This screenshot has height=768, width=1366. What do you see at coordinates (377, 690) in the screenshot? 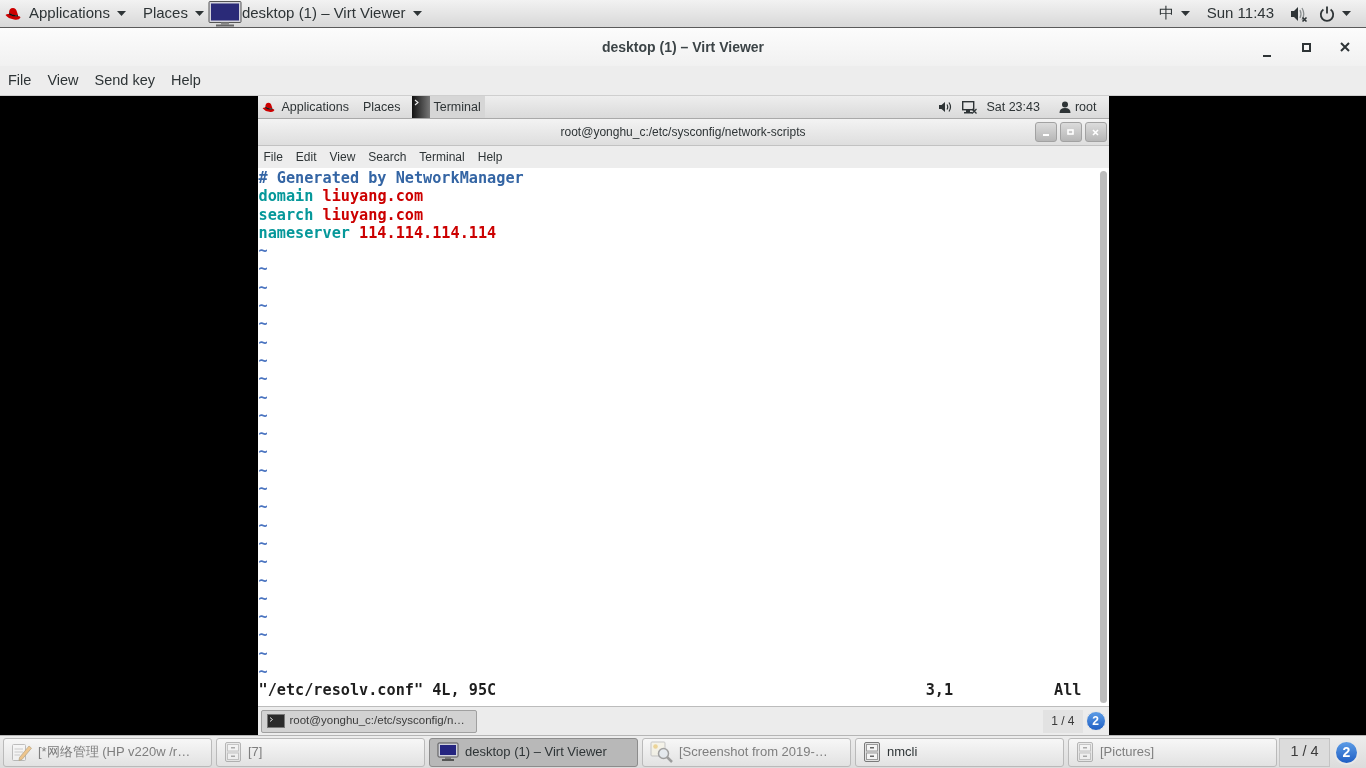
I see `status-message: "/etc/resolv.conf" 4L, 95C` at bounding box center [377, 690].